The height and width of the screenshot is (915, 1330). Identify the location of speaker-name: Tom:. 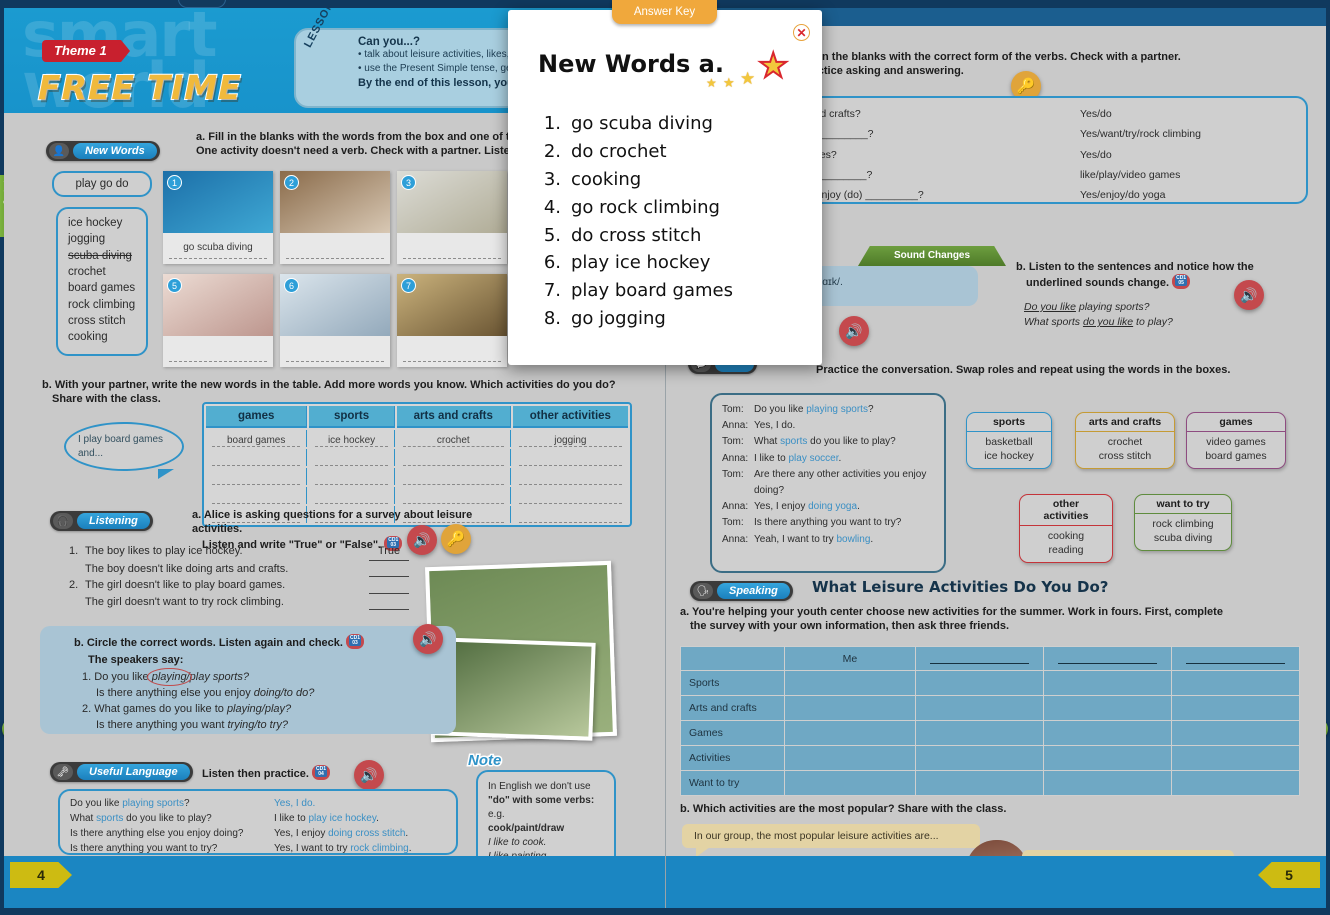
(733, 474).